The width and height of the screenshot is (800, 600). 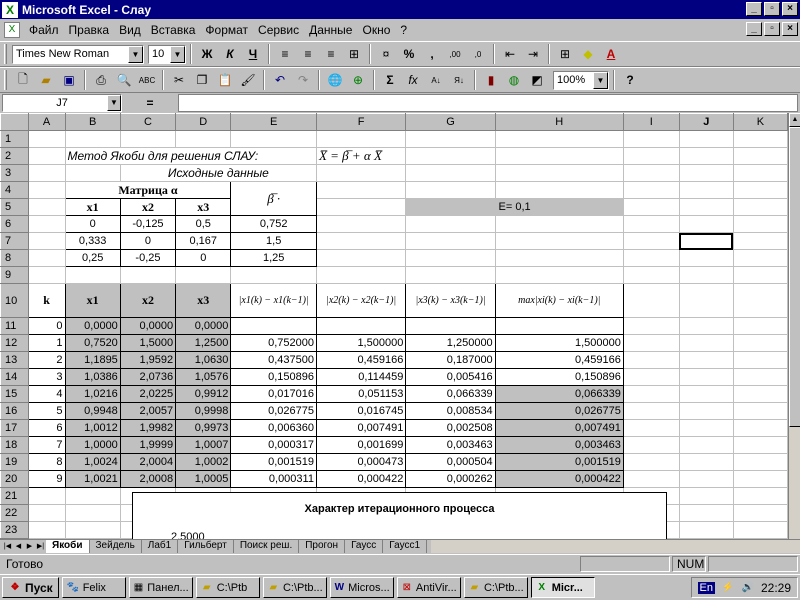 What do you see at coordinates (148, 224) in the screenshot?
I see `matrix-cell: -0,125` at bounding box center [148, 224].